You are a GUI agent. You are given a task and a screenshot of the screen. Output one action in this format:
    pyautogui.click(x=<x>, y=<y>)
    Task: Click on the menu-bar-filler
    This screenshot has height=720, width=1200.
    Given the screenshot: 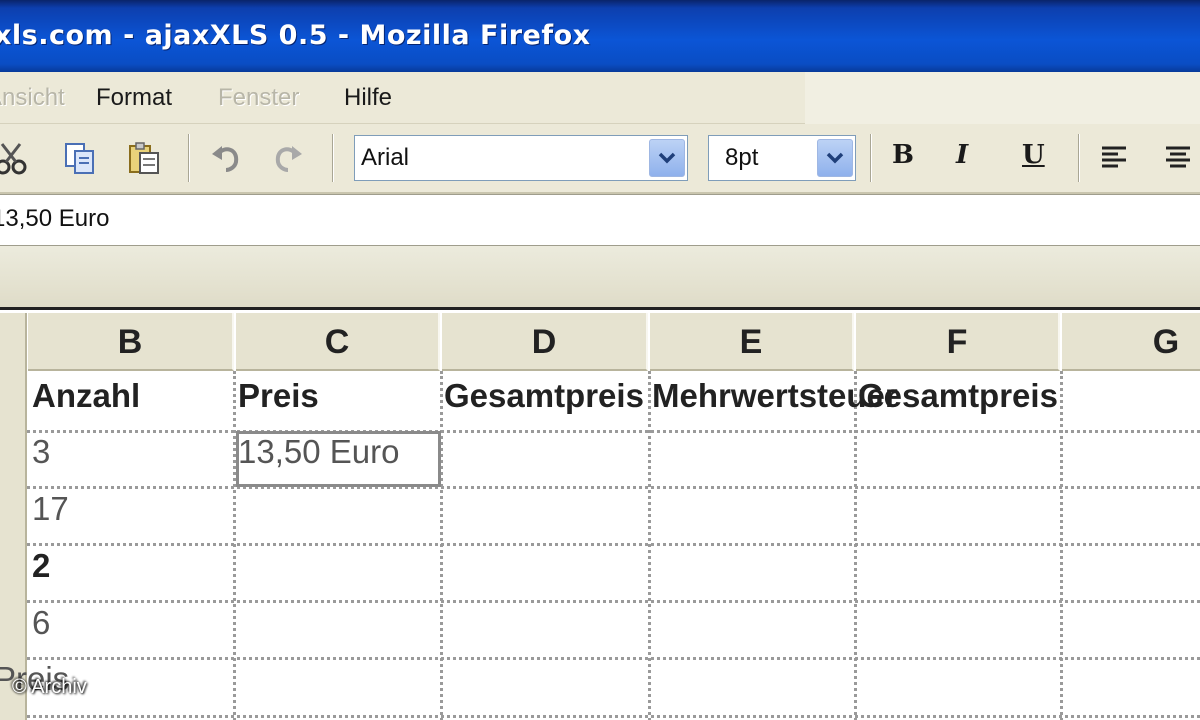 What is the action you would take?
    pyautogui.click(x=1002, y=98)
    